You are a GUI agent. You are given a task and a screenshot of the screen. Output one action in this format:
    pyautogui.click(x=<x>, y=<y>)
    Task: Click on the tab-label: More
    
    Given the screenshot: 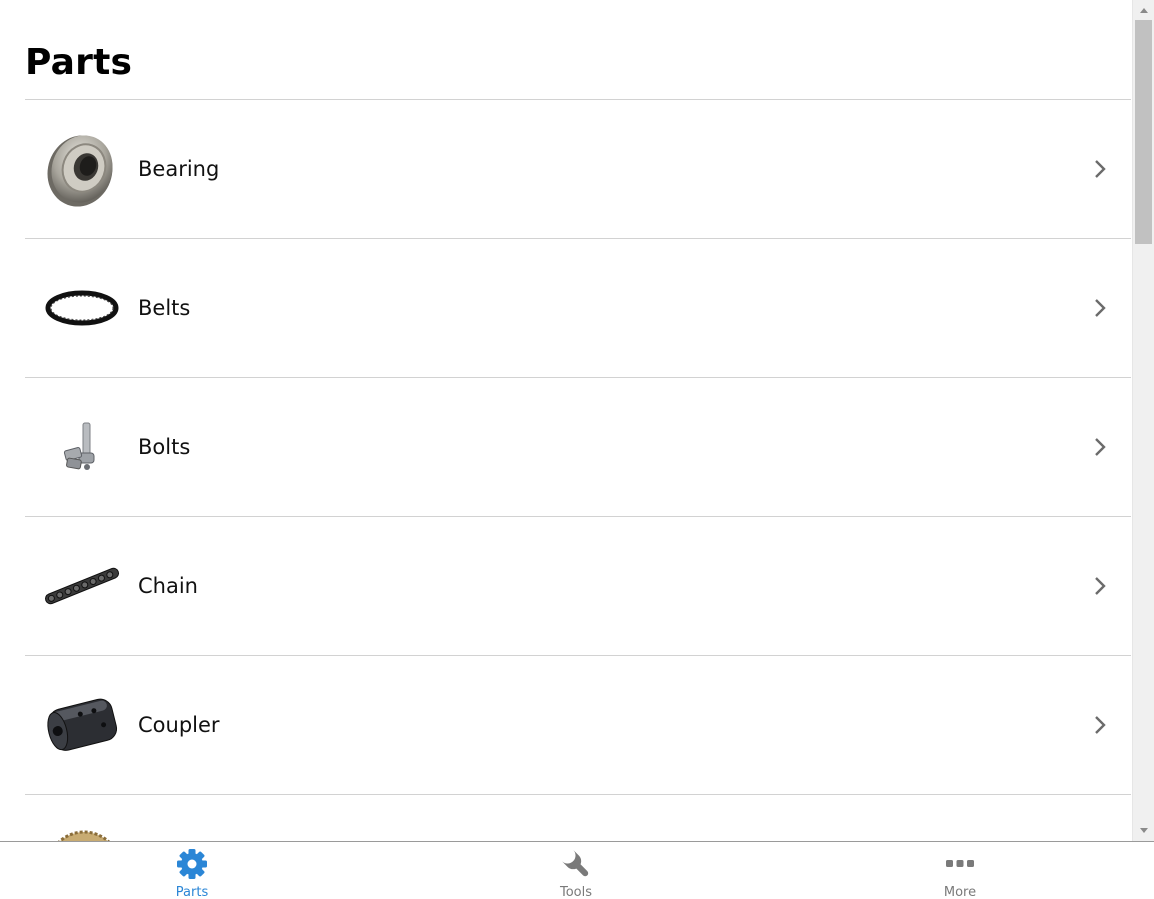 What is the action you would take?
    pyautogui.click(x=960, y=892)
    